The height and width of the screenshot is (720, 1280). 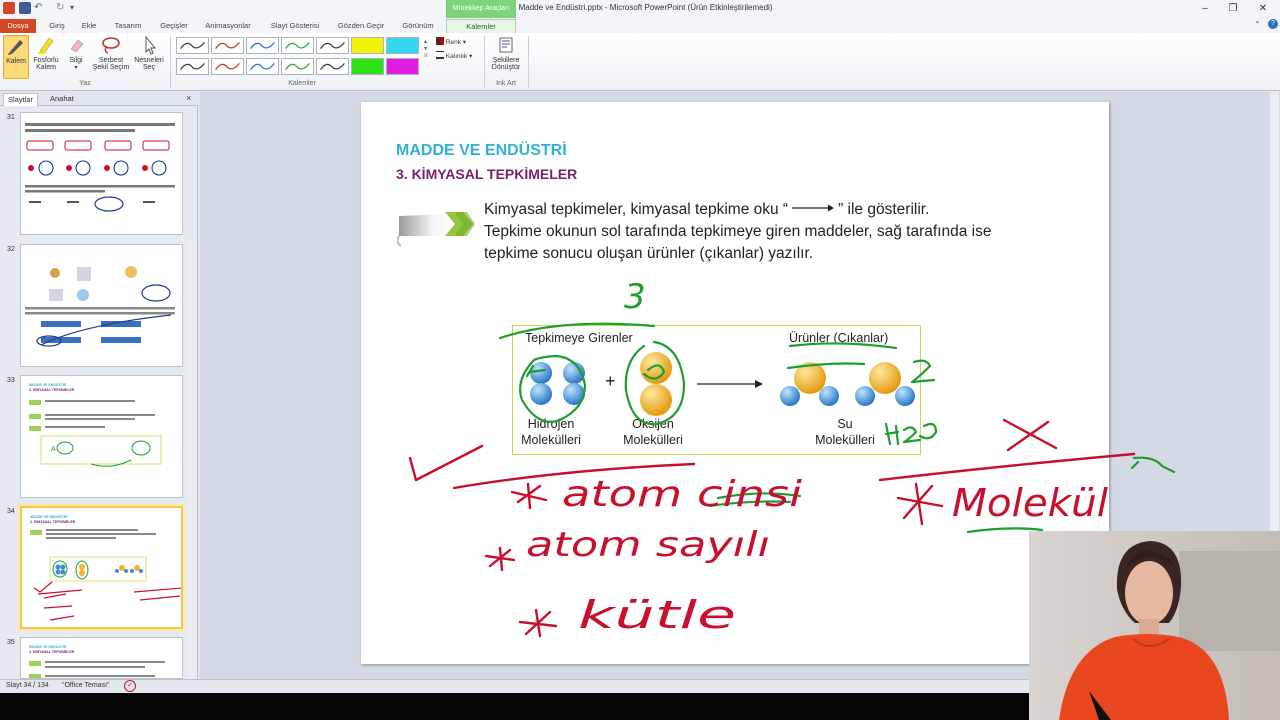 What do you see at coordinates (11, 380) in the screenshot?
I see `slide-number: 33` at bounding box center [11, 380].